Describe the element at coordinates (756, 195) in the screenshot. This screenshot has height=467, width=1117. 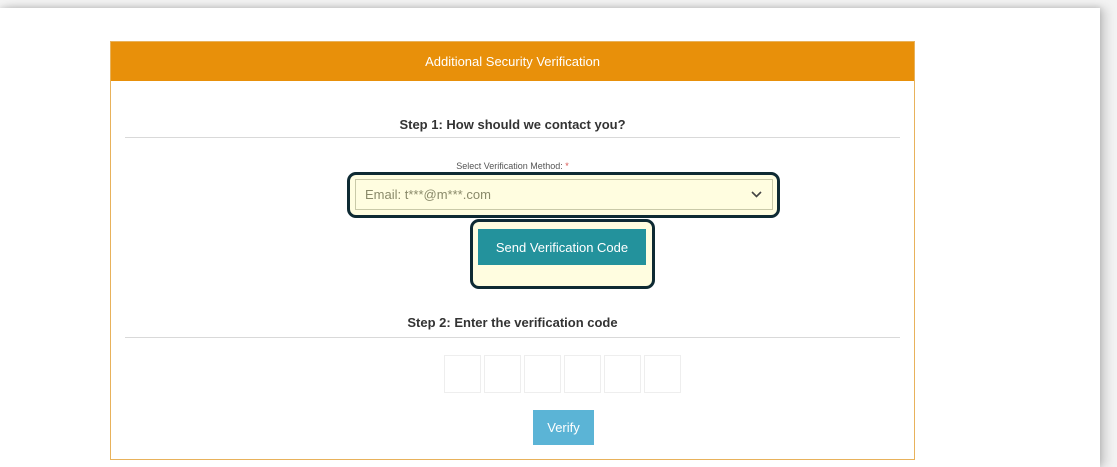
I see `chevron-down-icon` at that location.